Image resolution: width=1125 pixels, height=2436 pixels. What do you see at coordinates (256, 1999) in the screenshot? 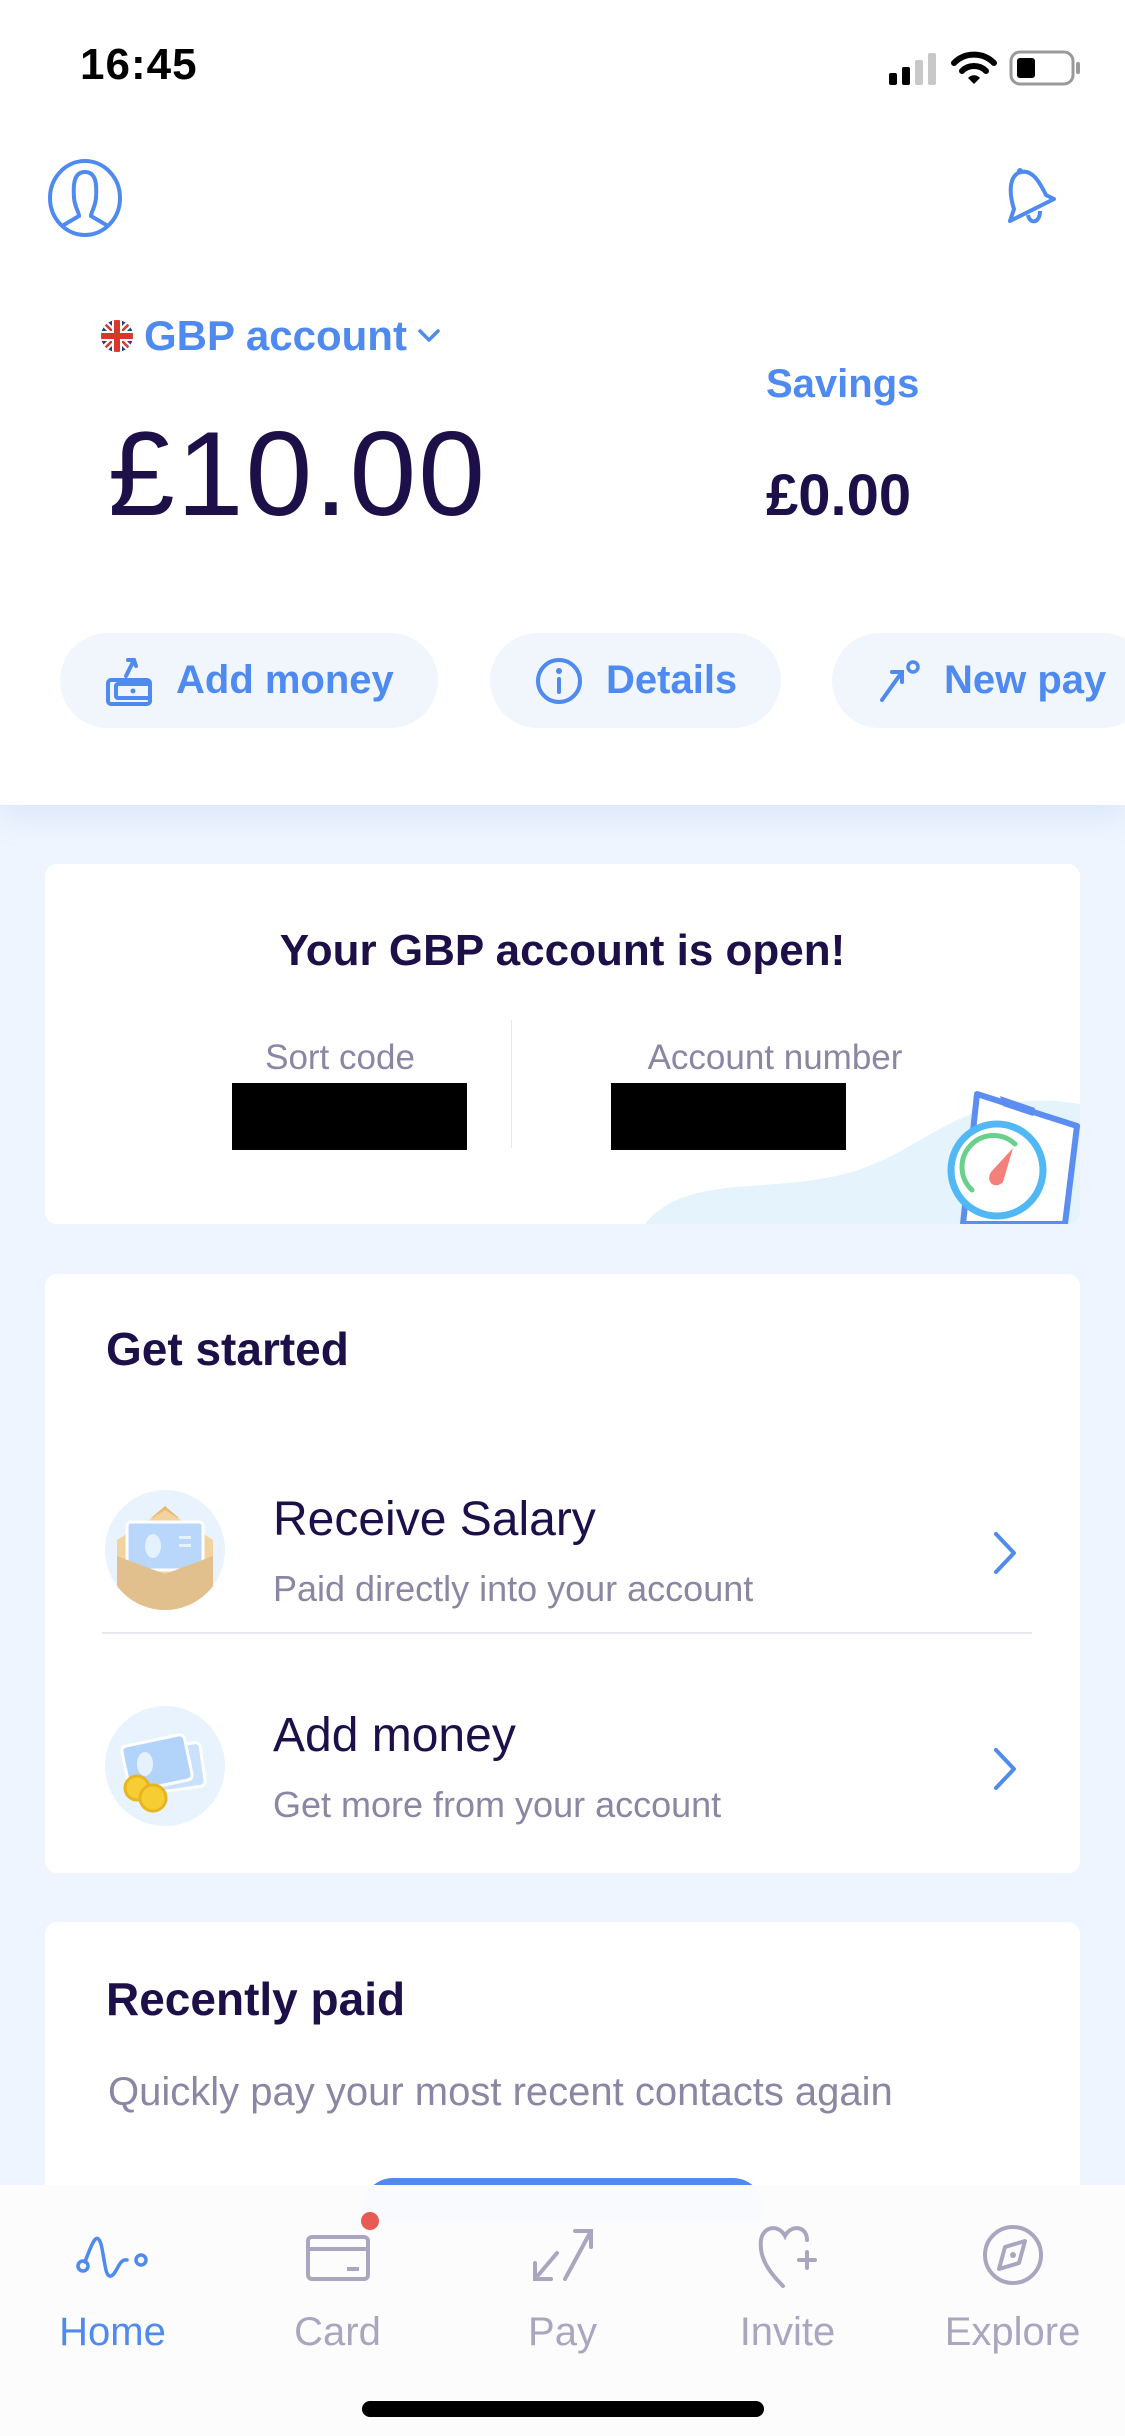
I see `recently-paid-title: Recently paid` at bounding box center [256, 1999].